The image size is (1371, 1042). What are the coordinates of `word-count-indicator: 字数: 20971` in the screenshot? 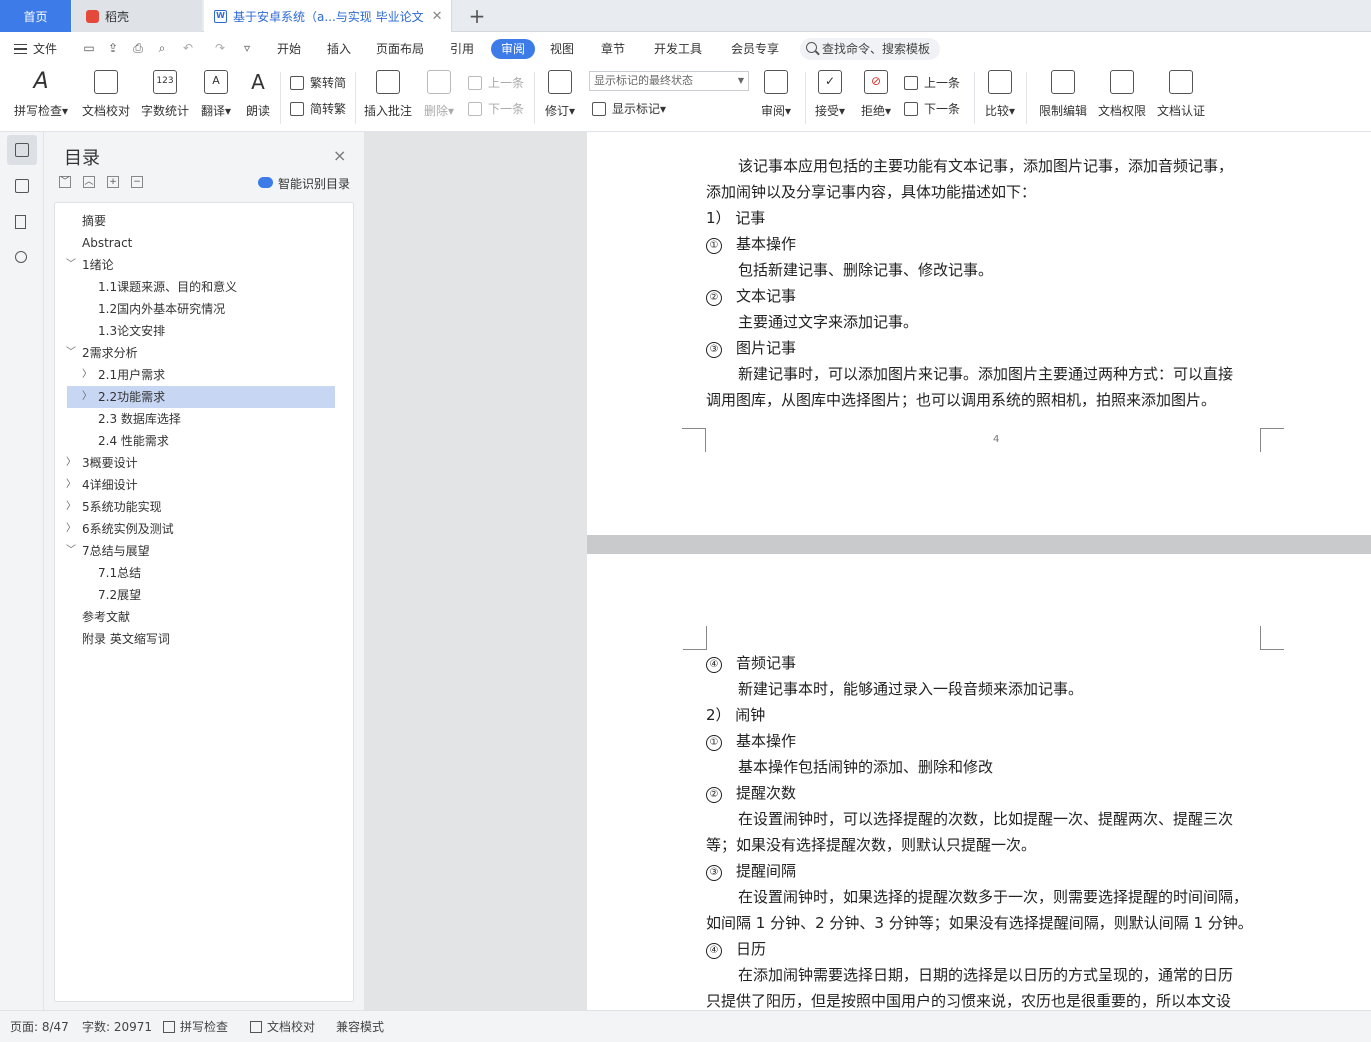 It's located at (117, 1027).